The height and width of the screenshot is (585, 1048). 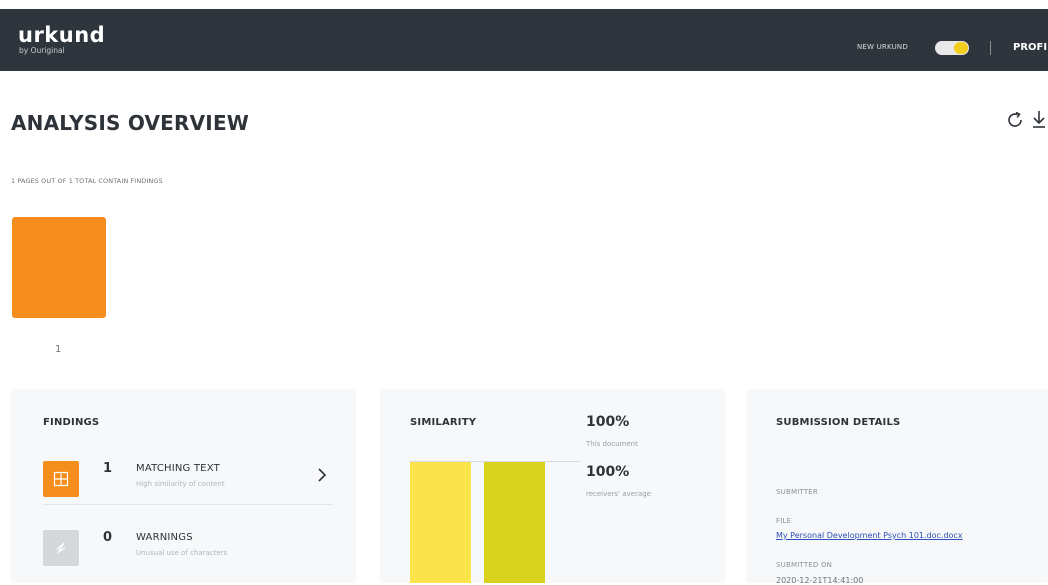 I want to click on document-similarity-value: 100%, so click(x=608, y=422).